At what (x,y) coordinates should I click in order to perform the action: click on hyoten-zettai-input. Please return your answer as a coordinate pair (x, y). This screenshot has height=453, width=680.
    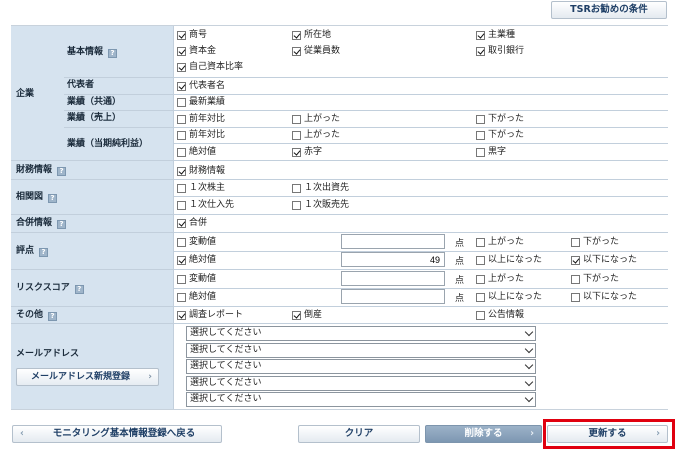
    Looking at the image, I should click on (393, 259).